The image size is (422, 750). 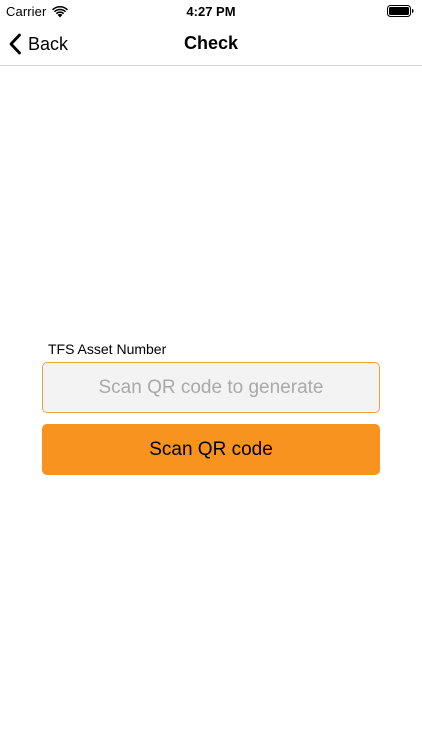 I want to click on scan-qr-code-button: Scan QR code, so click(x=211, y=449).